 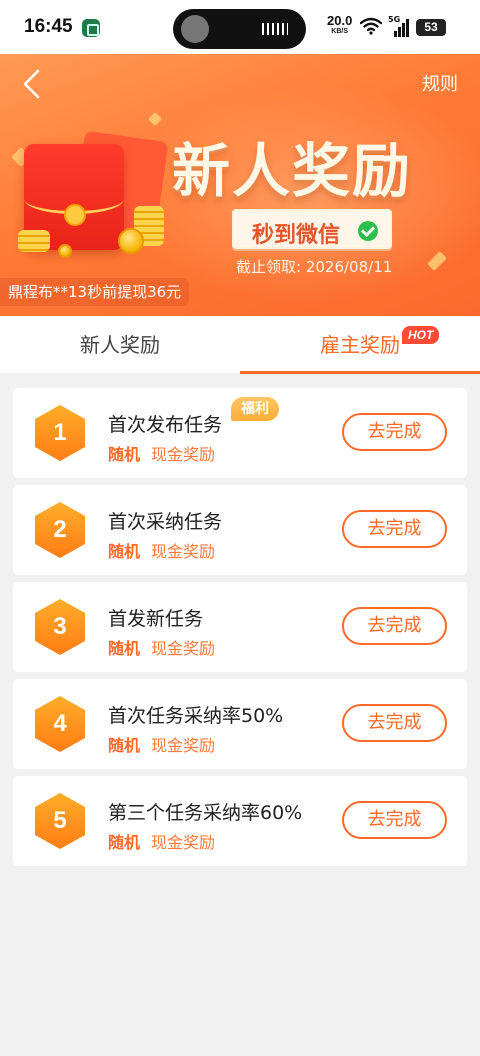 What do you see at coordinates (431, 27) in the screenshot?
I see `battery-icon: 53` at bounding box center [431, 27].